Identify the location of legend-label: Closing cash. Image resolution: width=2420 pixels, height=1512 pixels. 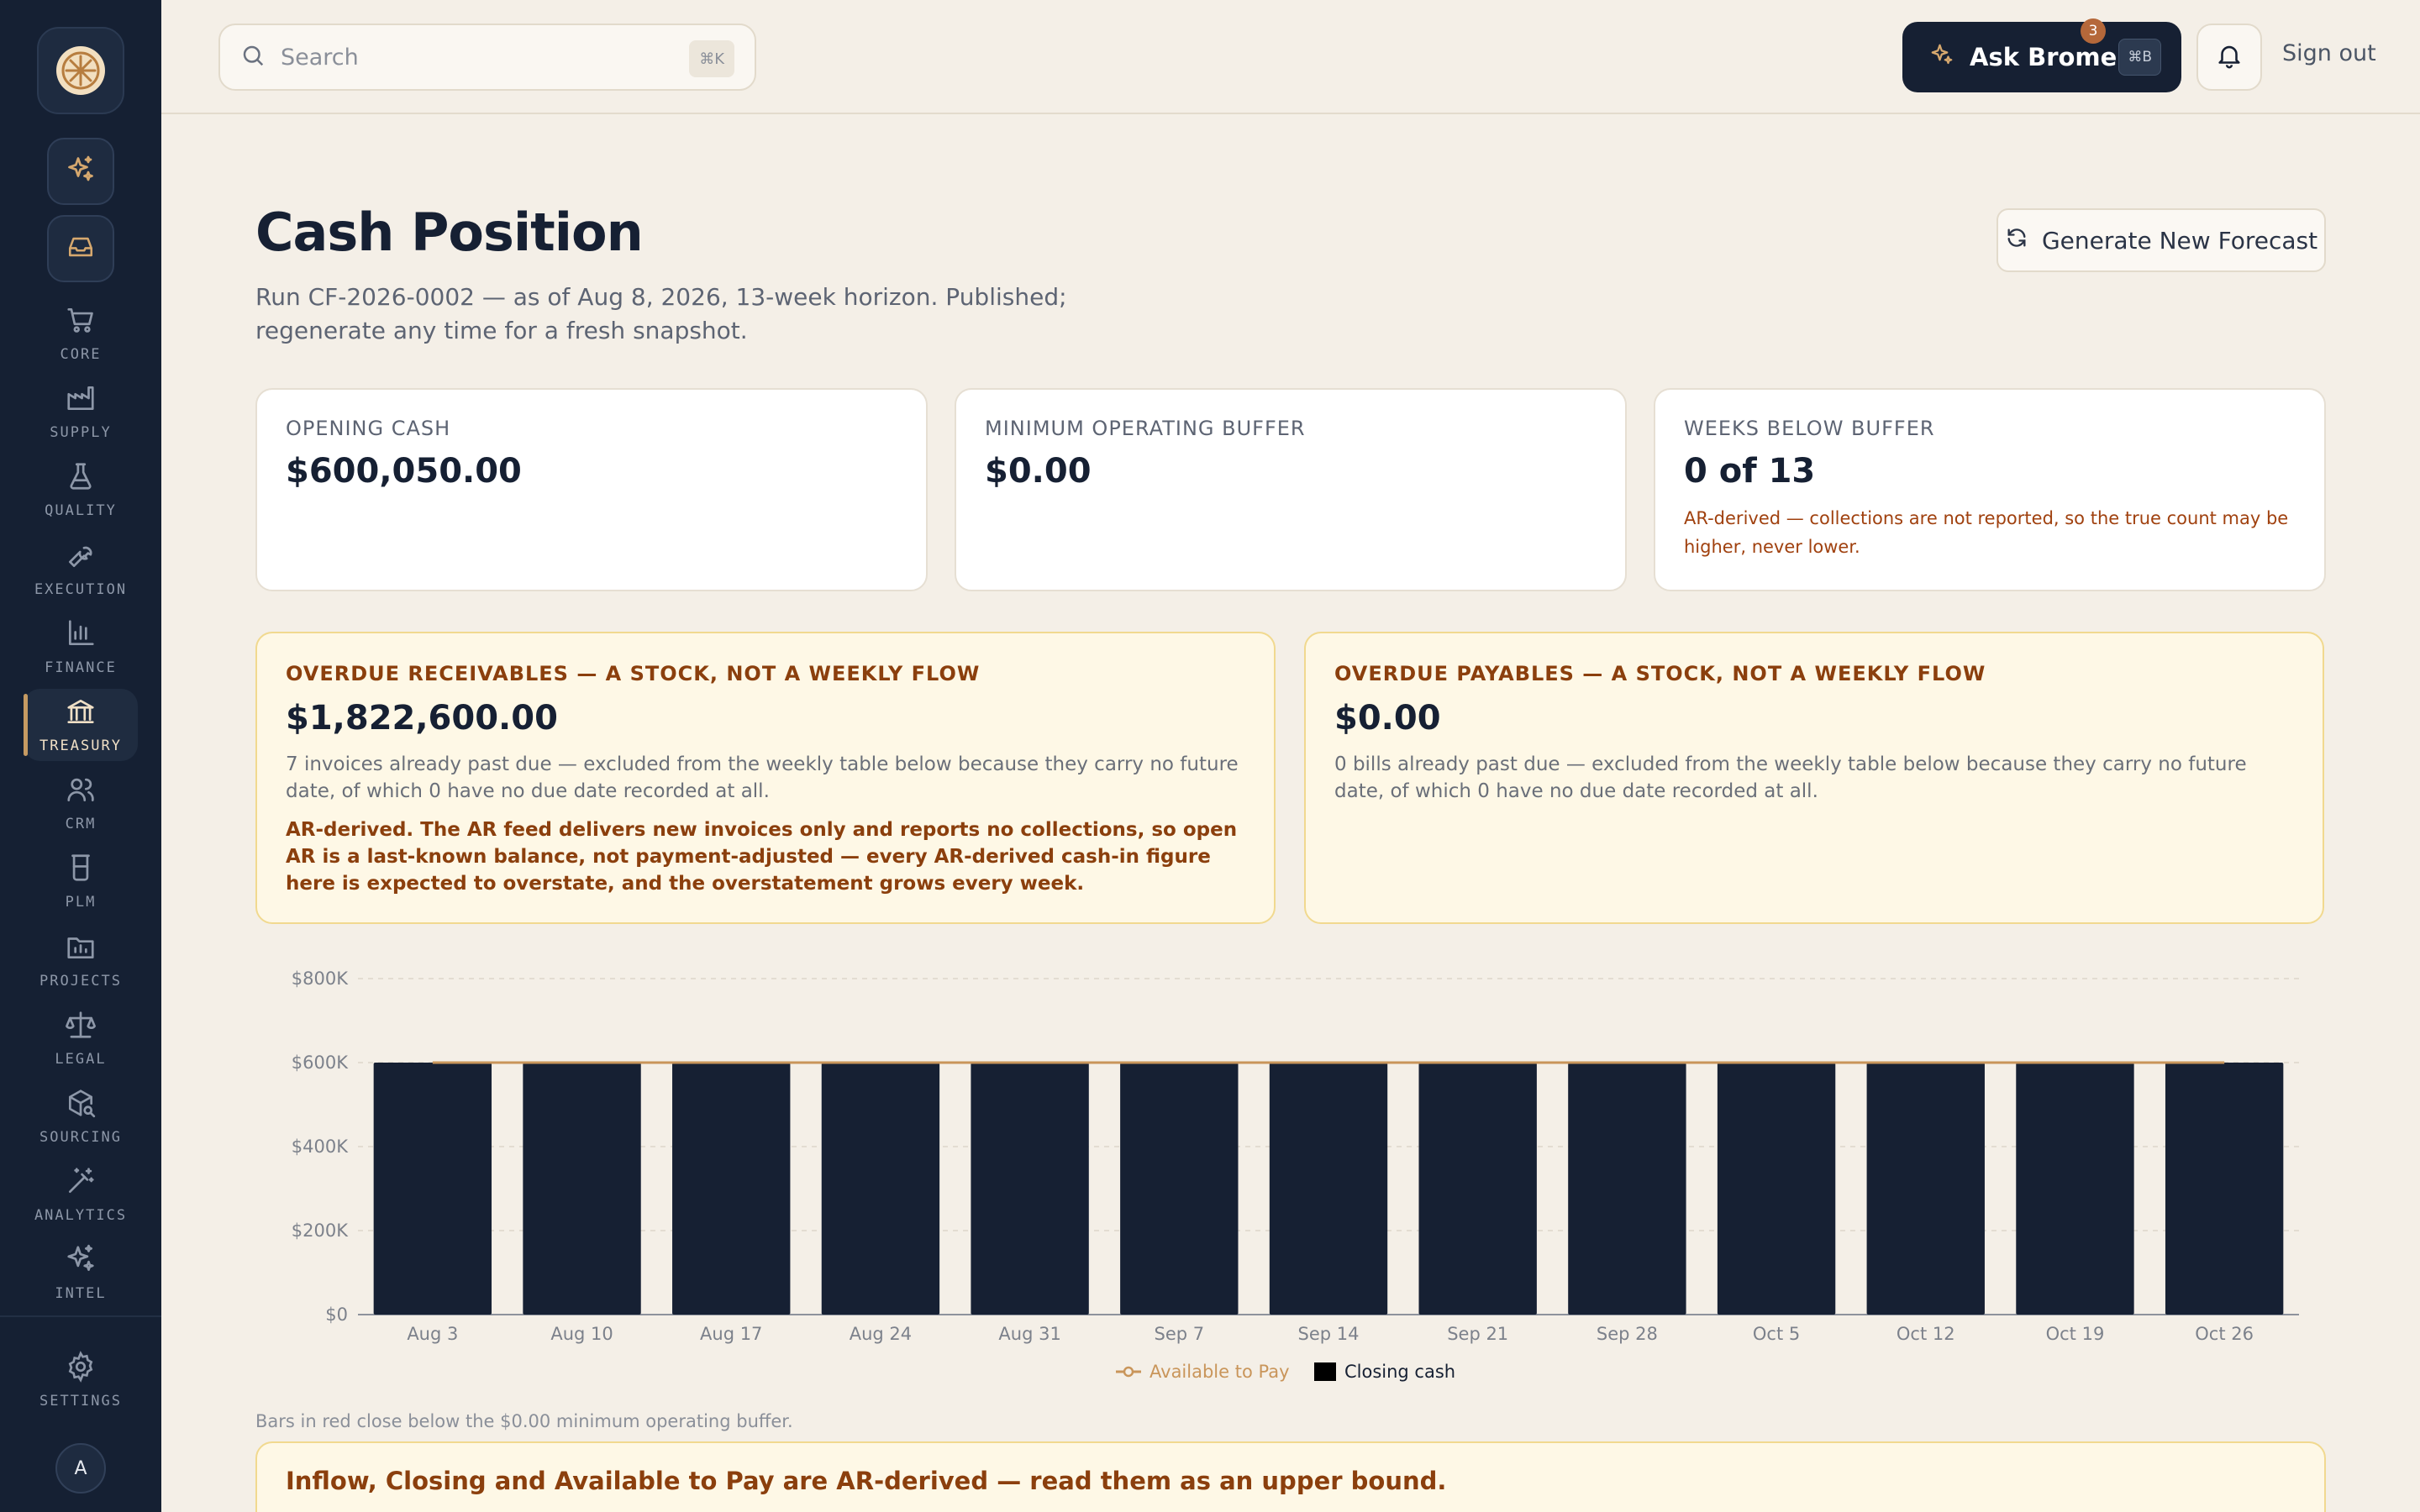
(1399, 1372).